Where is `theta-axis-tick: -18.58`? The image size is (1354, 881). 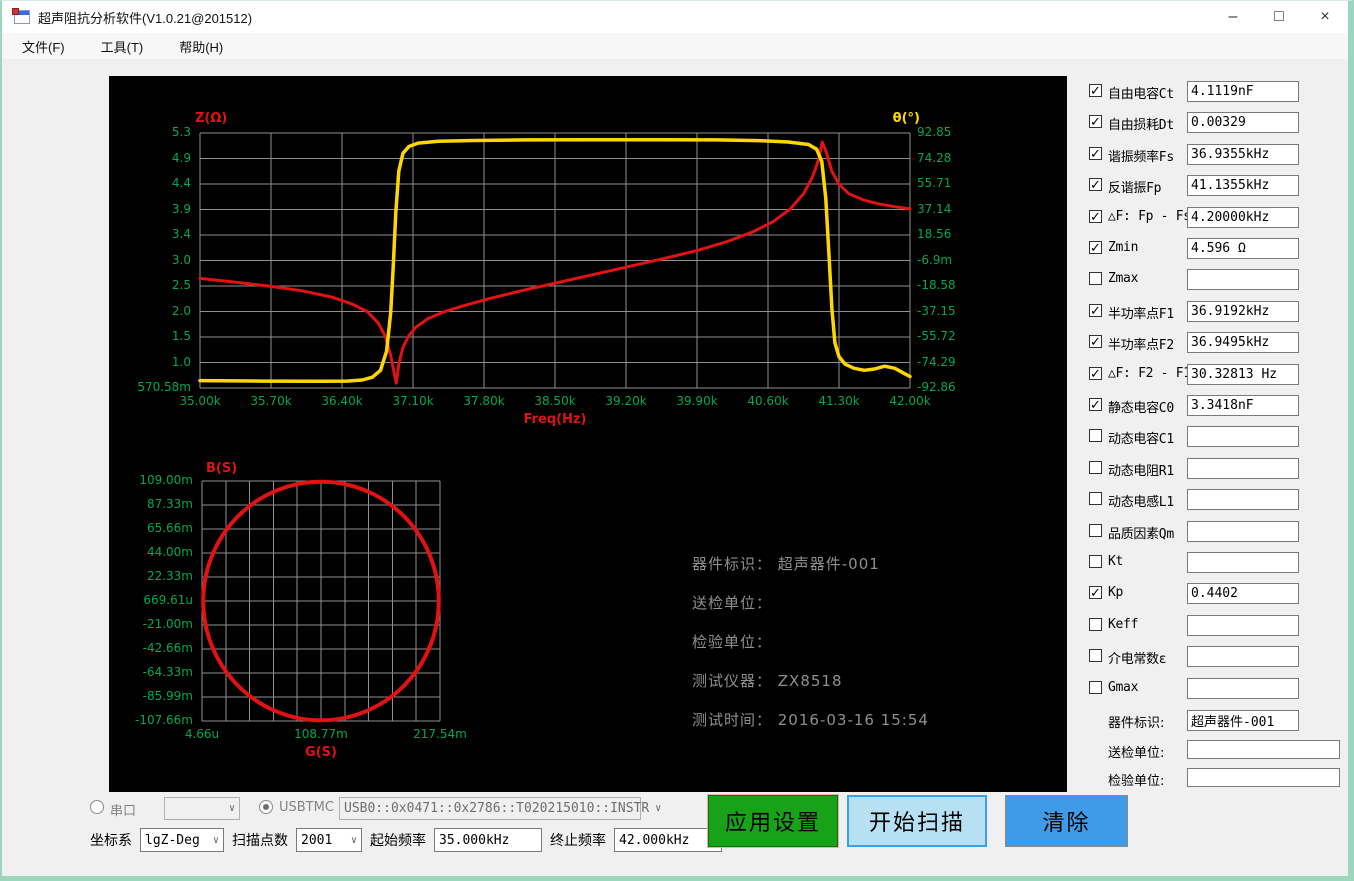
theta-axis-tick: -18.58 is located at coordinates (936, 285).